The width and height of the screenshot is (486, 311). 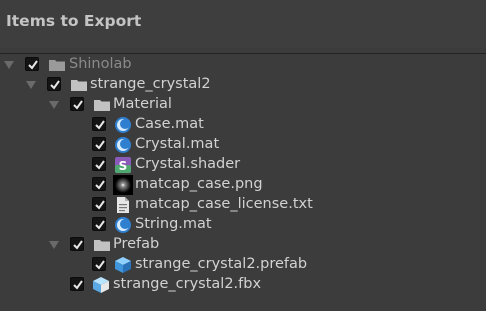 I want to click on tree-item-label: matcap_case_license.txt, so click(x=224, y=204).